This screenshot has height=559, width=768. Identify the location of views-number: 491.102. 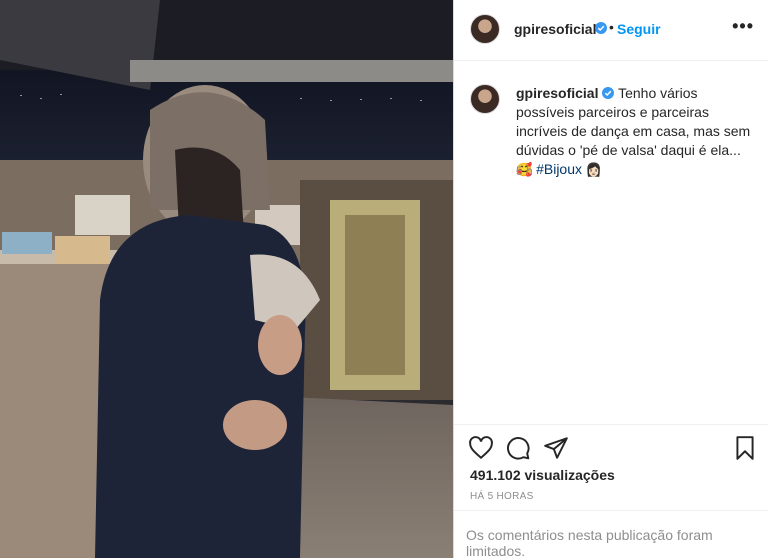
(495, 475).